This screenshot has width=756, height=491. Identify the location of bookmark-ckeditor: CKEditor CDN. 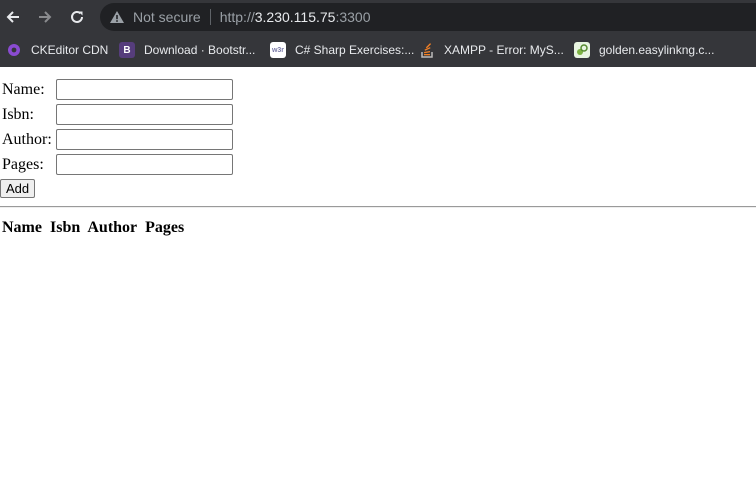
(57, 50).